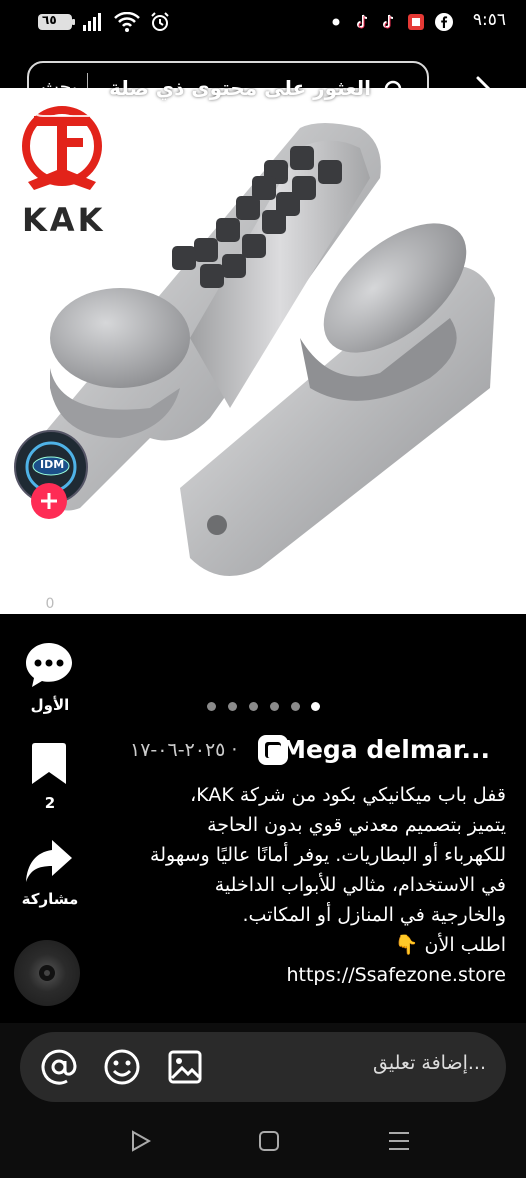 The image size is (526, 1178). Describe the element at coordinates (374, 915) in the screenshot. I see `caption-line: والخارجية في المنازل أو المكاتب.` at that location.